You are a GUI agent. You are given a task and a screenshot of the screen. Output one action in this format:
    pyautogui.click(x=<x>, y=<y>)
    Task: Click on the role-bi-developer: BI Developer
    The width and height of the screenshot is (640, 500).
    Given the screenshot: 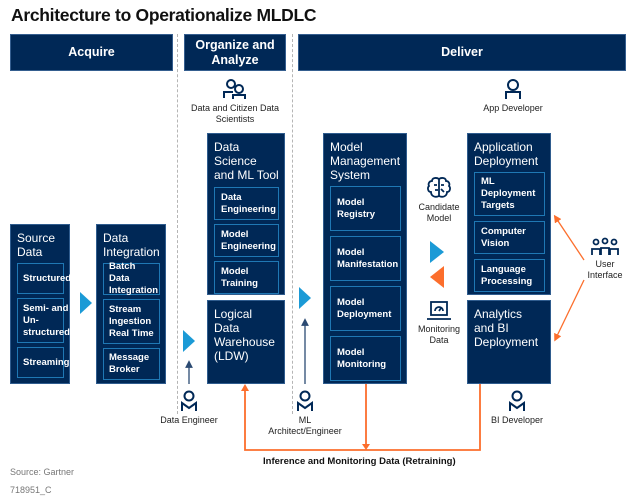 What is the action you would take?
    pyautogui.click(x=517, y=408)
    